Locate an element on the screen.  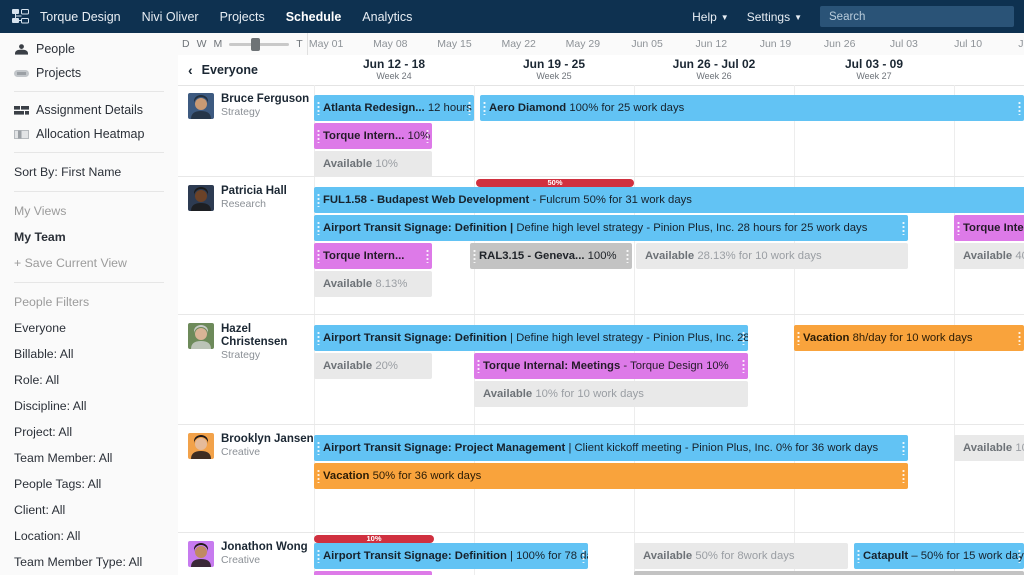
filter-client: Client: All is located at coordinates (89, 510).